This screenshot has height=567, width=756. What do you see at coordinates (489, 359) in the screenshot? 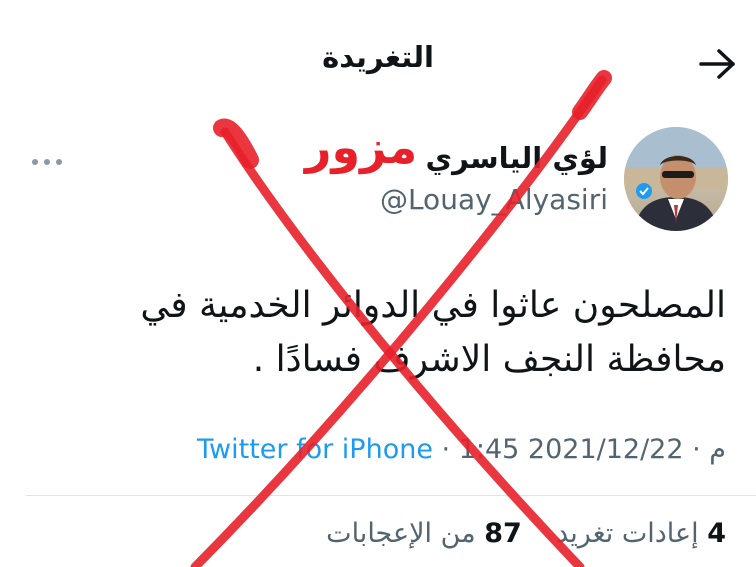
I see `tweet-line-2: محافظة النجف الاشرف فسادًا .` at bounding box center [489, 359].